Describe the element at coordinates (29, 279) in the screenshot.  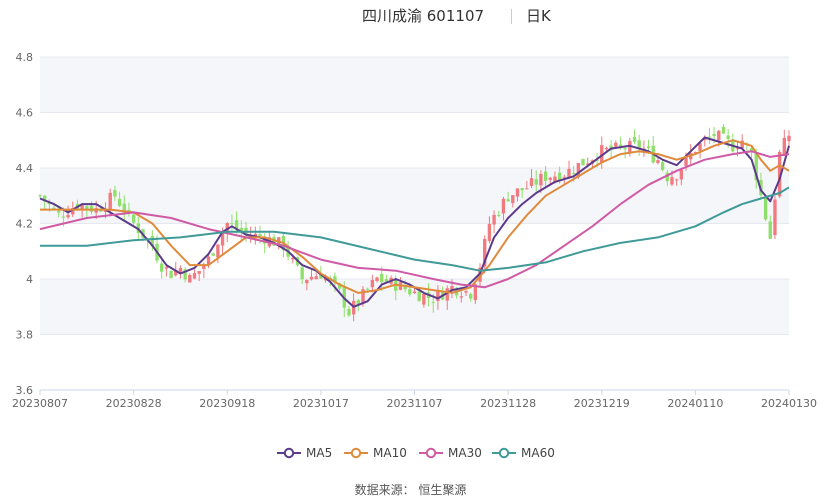
I see `y-tick-label: 4` at that location.